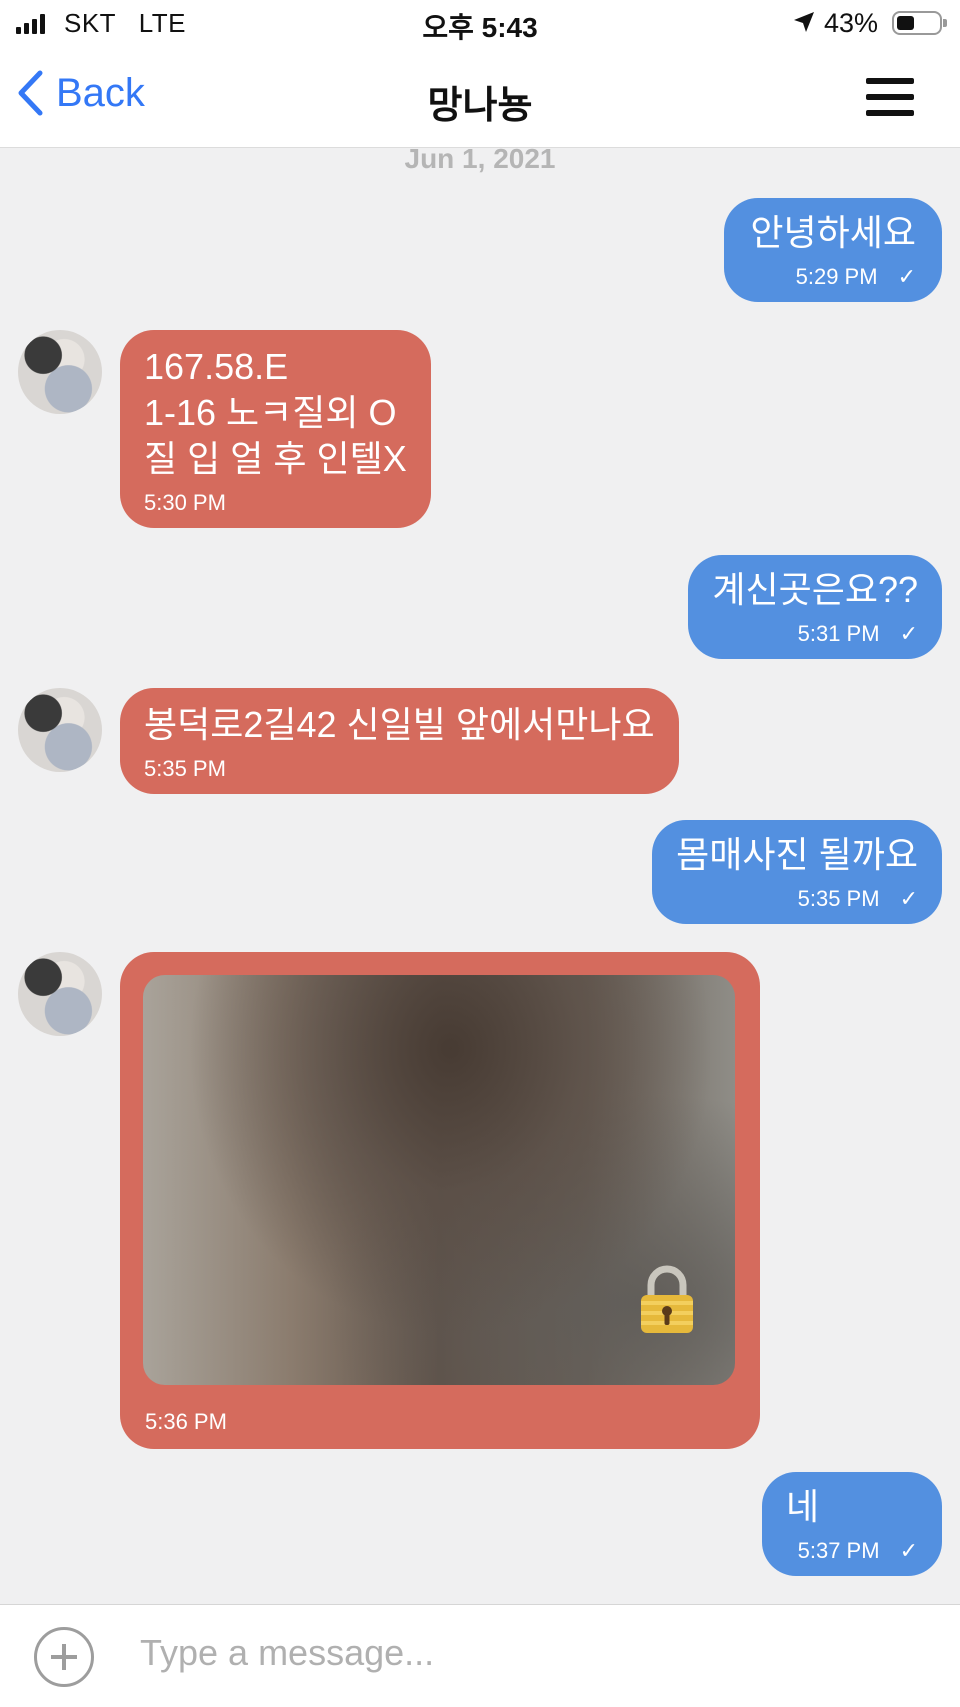  Describe the element at coordinates (919, 23) in the screenshot. I see `battery-icon` at that location.